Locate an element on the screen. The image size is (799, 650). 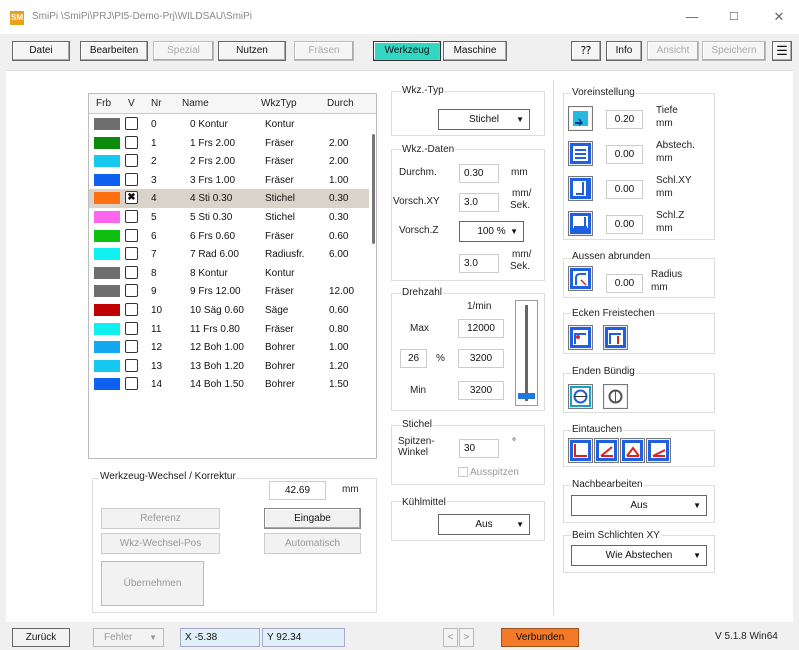
table-row: 2 2 Frs 2.00 Fräser 2.00 is located at coordinates (229, 161).